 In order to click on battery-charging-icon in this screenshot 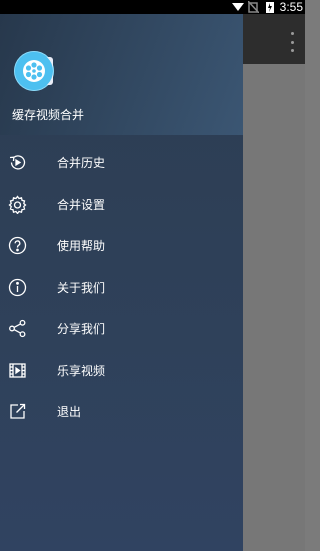, I will do `click(270, 7)`.